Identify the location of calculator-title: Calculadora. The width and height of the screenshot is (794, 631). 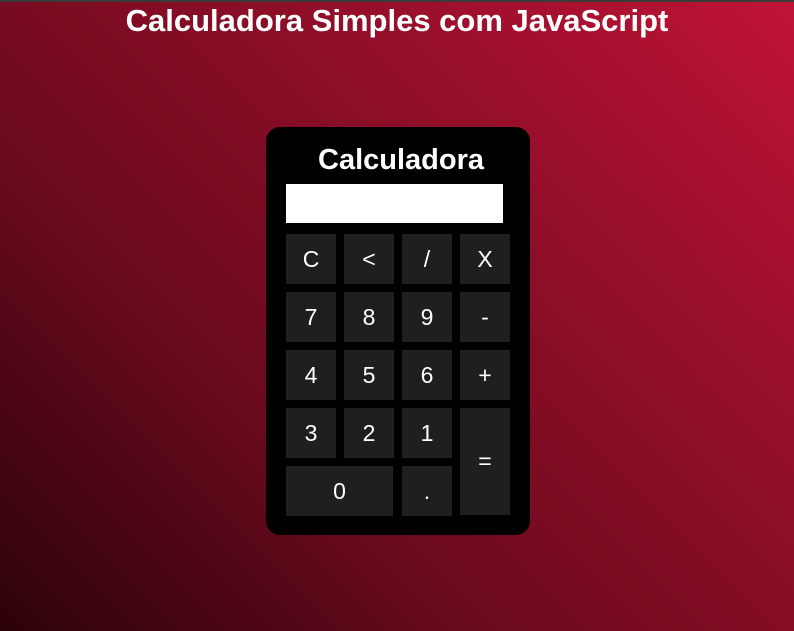
(401, 160).